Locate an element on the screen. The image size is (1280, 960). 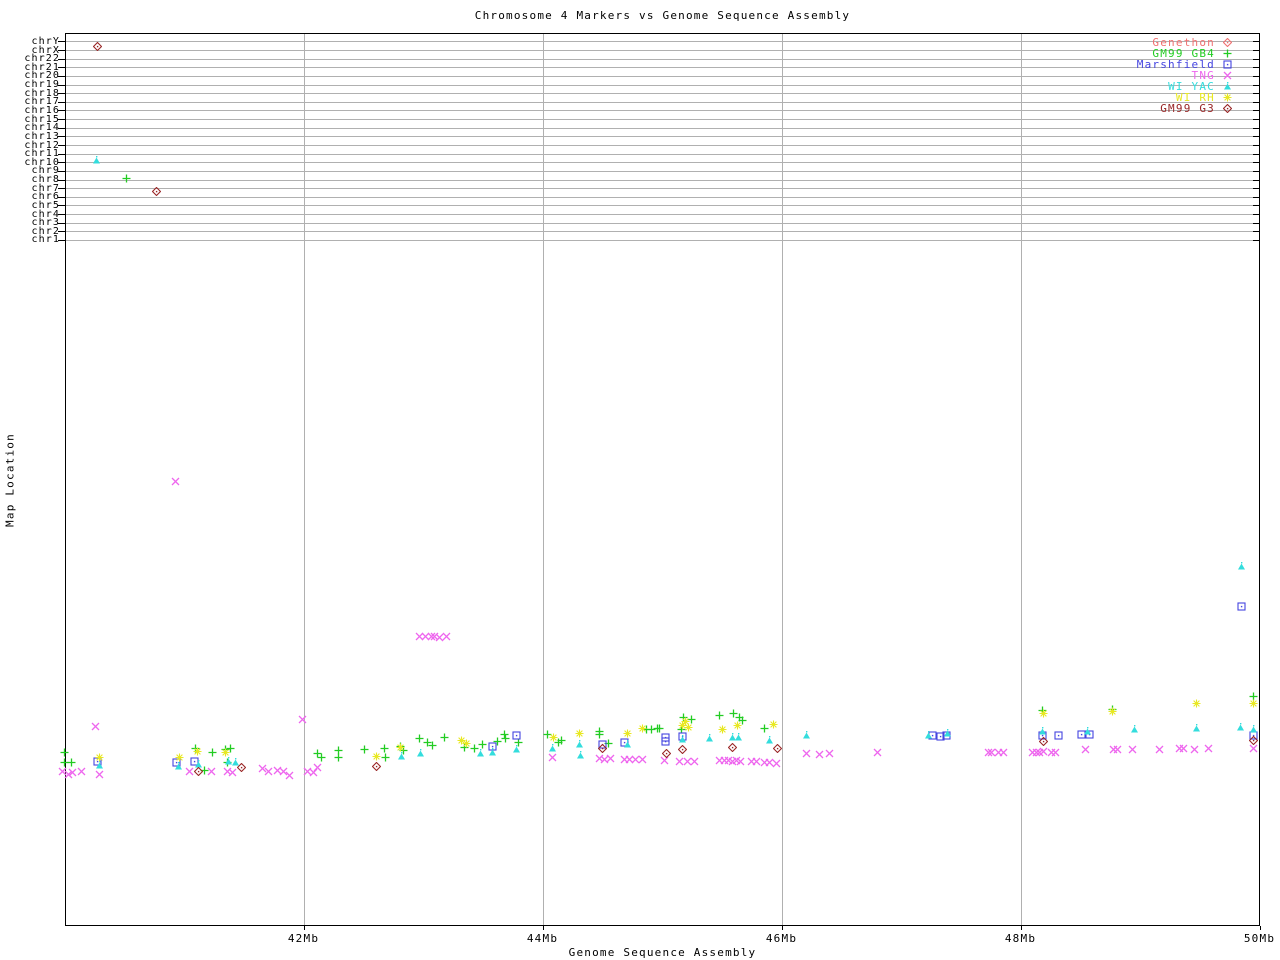
legend-item-gm99-g3: GM99 G3 is located at coordinates (1191, 108).